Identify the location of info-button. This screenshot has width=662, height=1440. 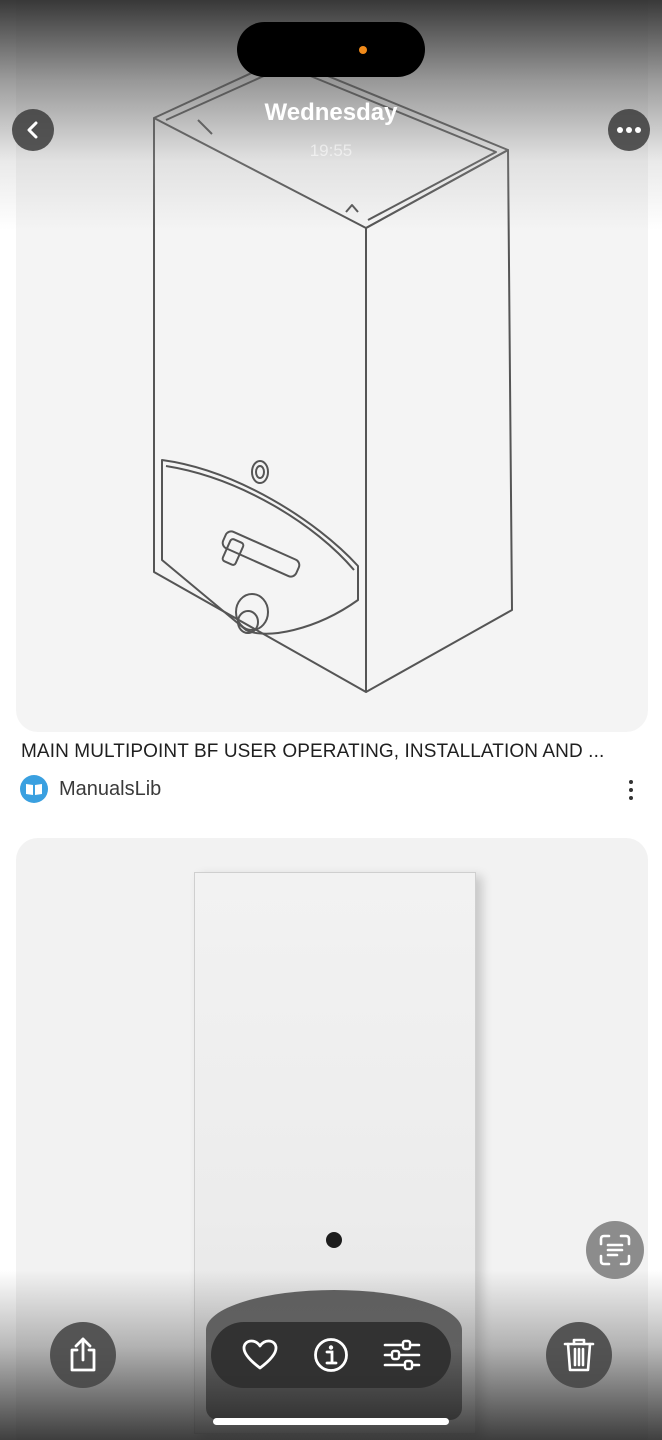
(331, 1355).